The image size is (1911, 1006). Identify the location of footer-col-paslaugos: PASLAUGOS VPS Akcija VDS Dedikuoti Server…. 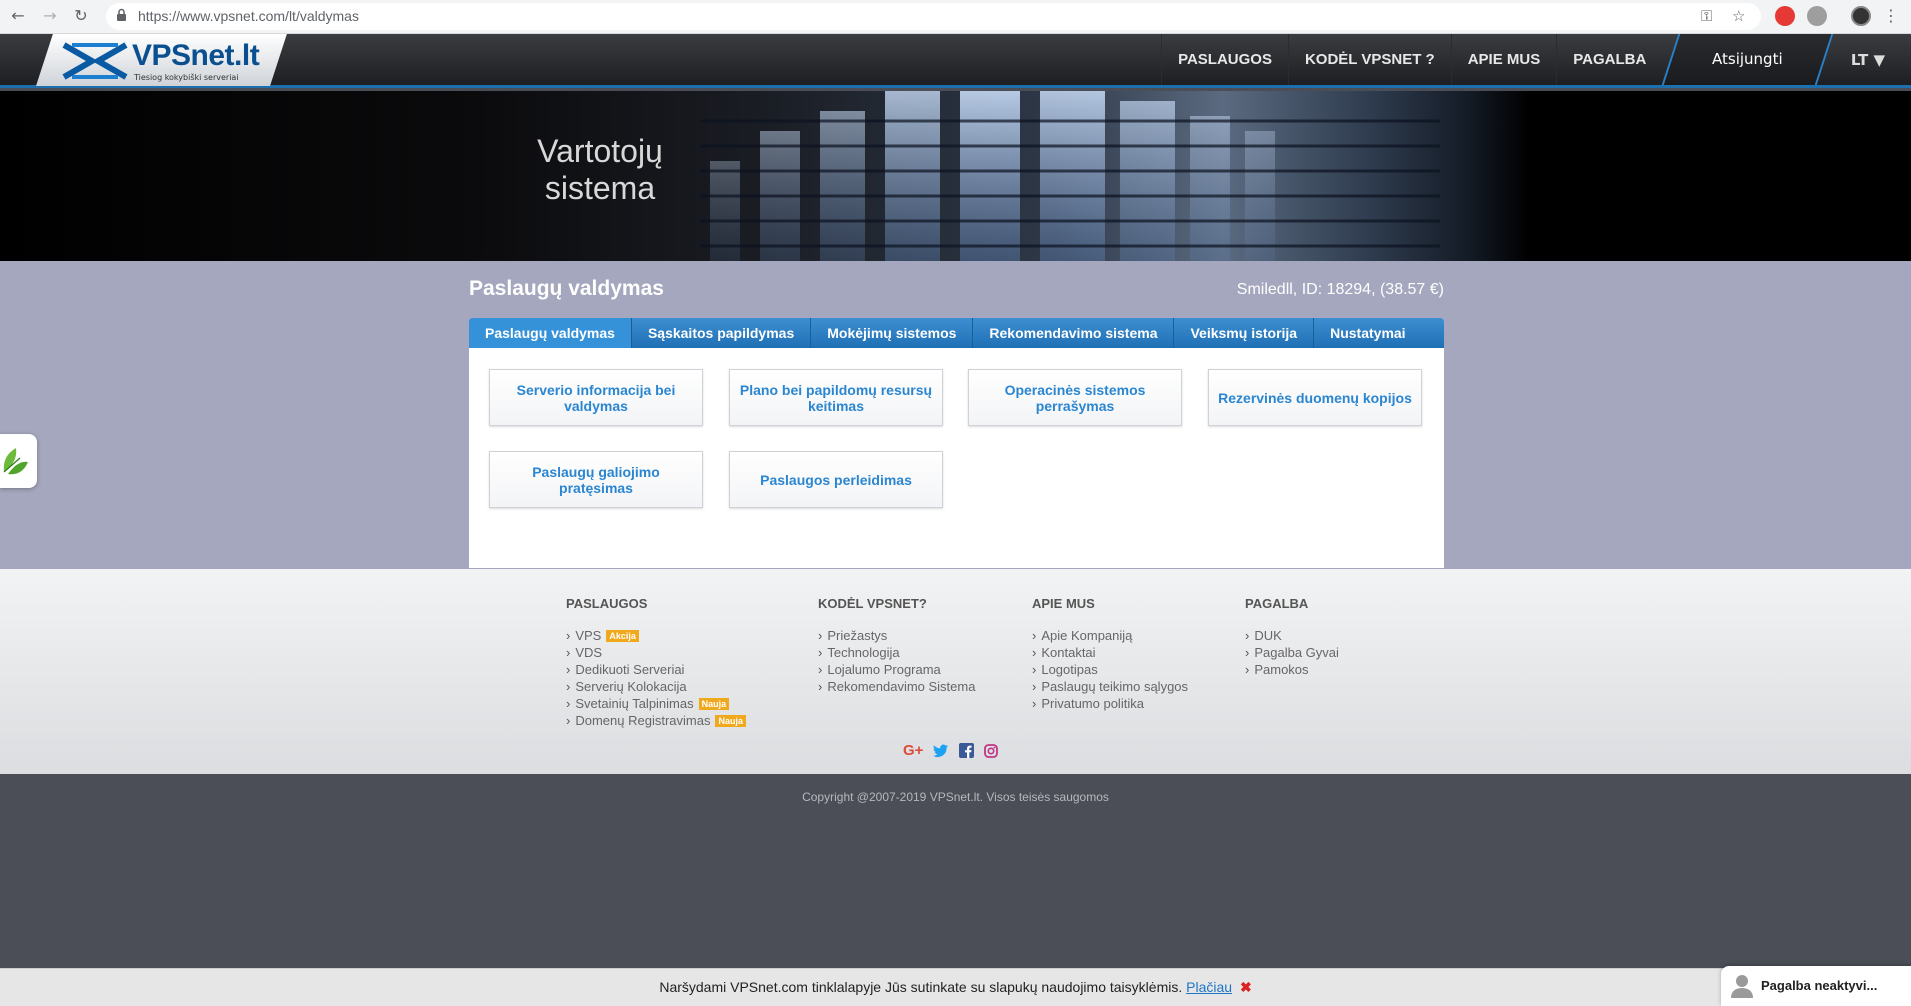
(656, 662).